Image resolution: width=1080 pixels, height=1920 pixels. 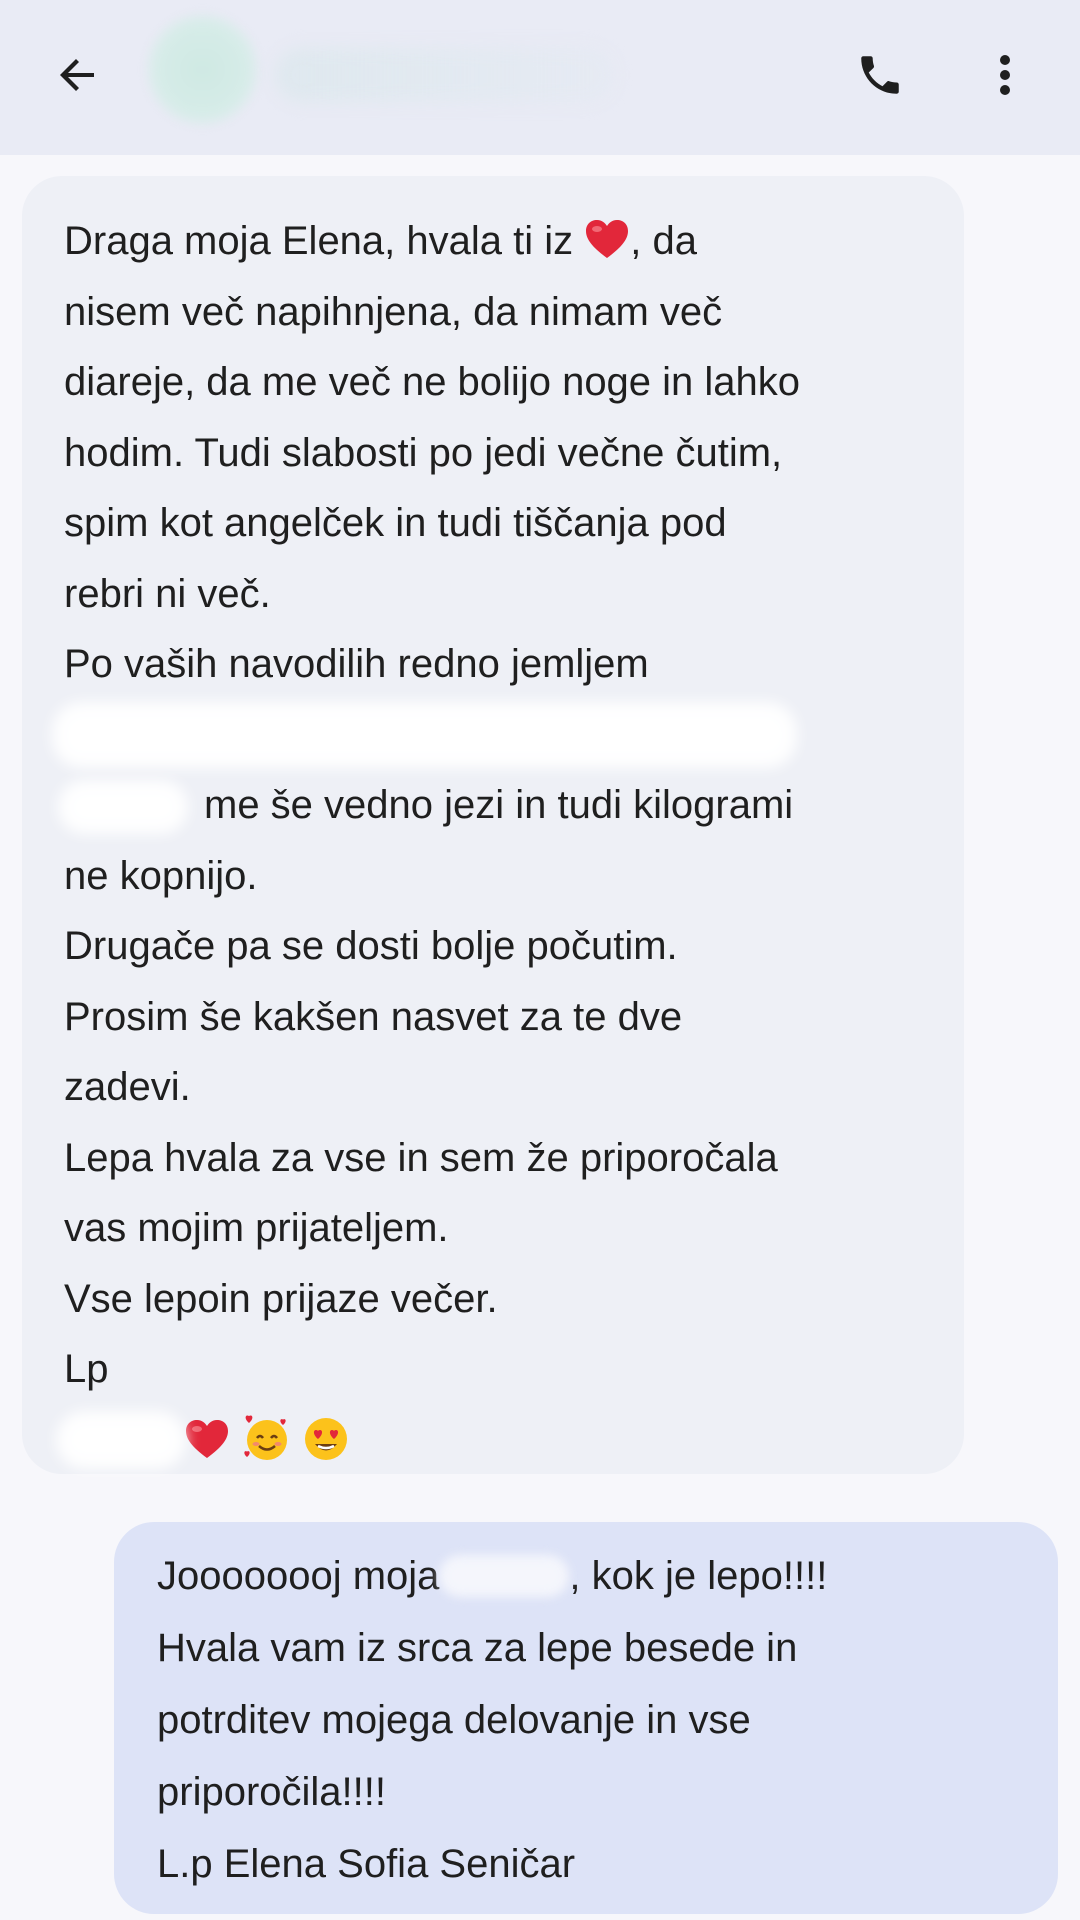 I want to click on message-line: potrditev mojega delovanje in vse, so click(x=454, y=1720).